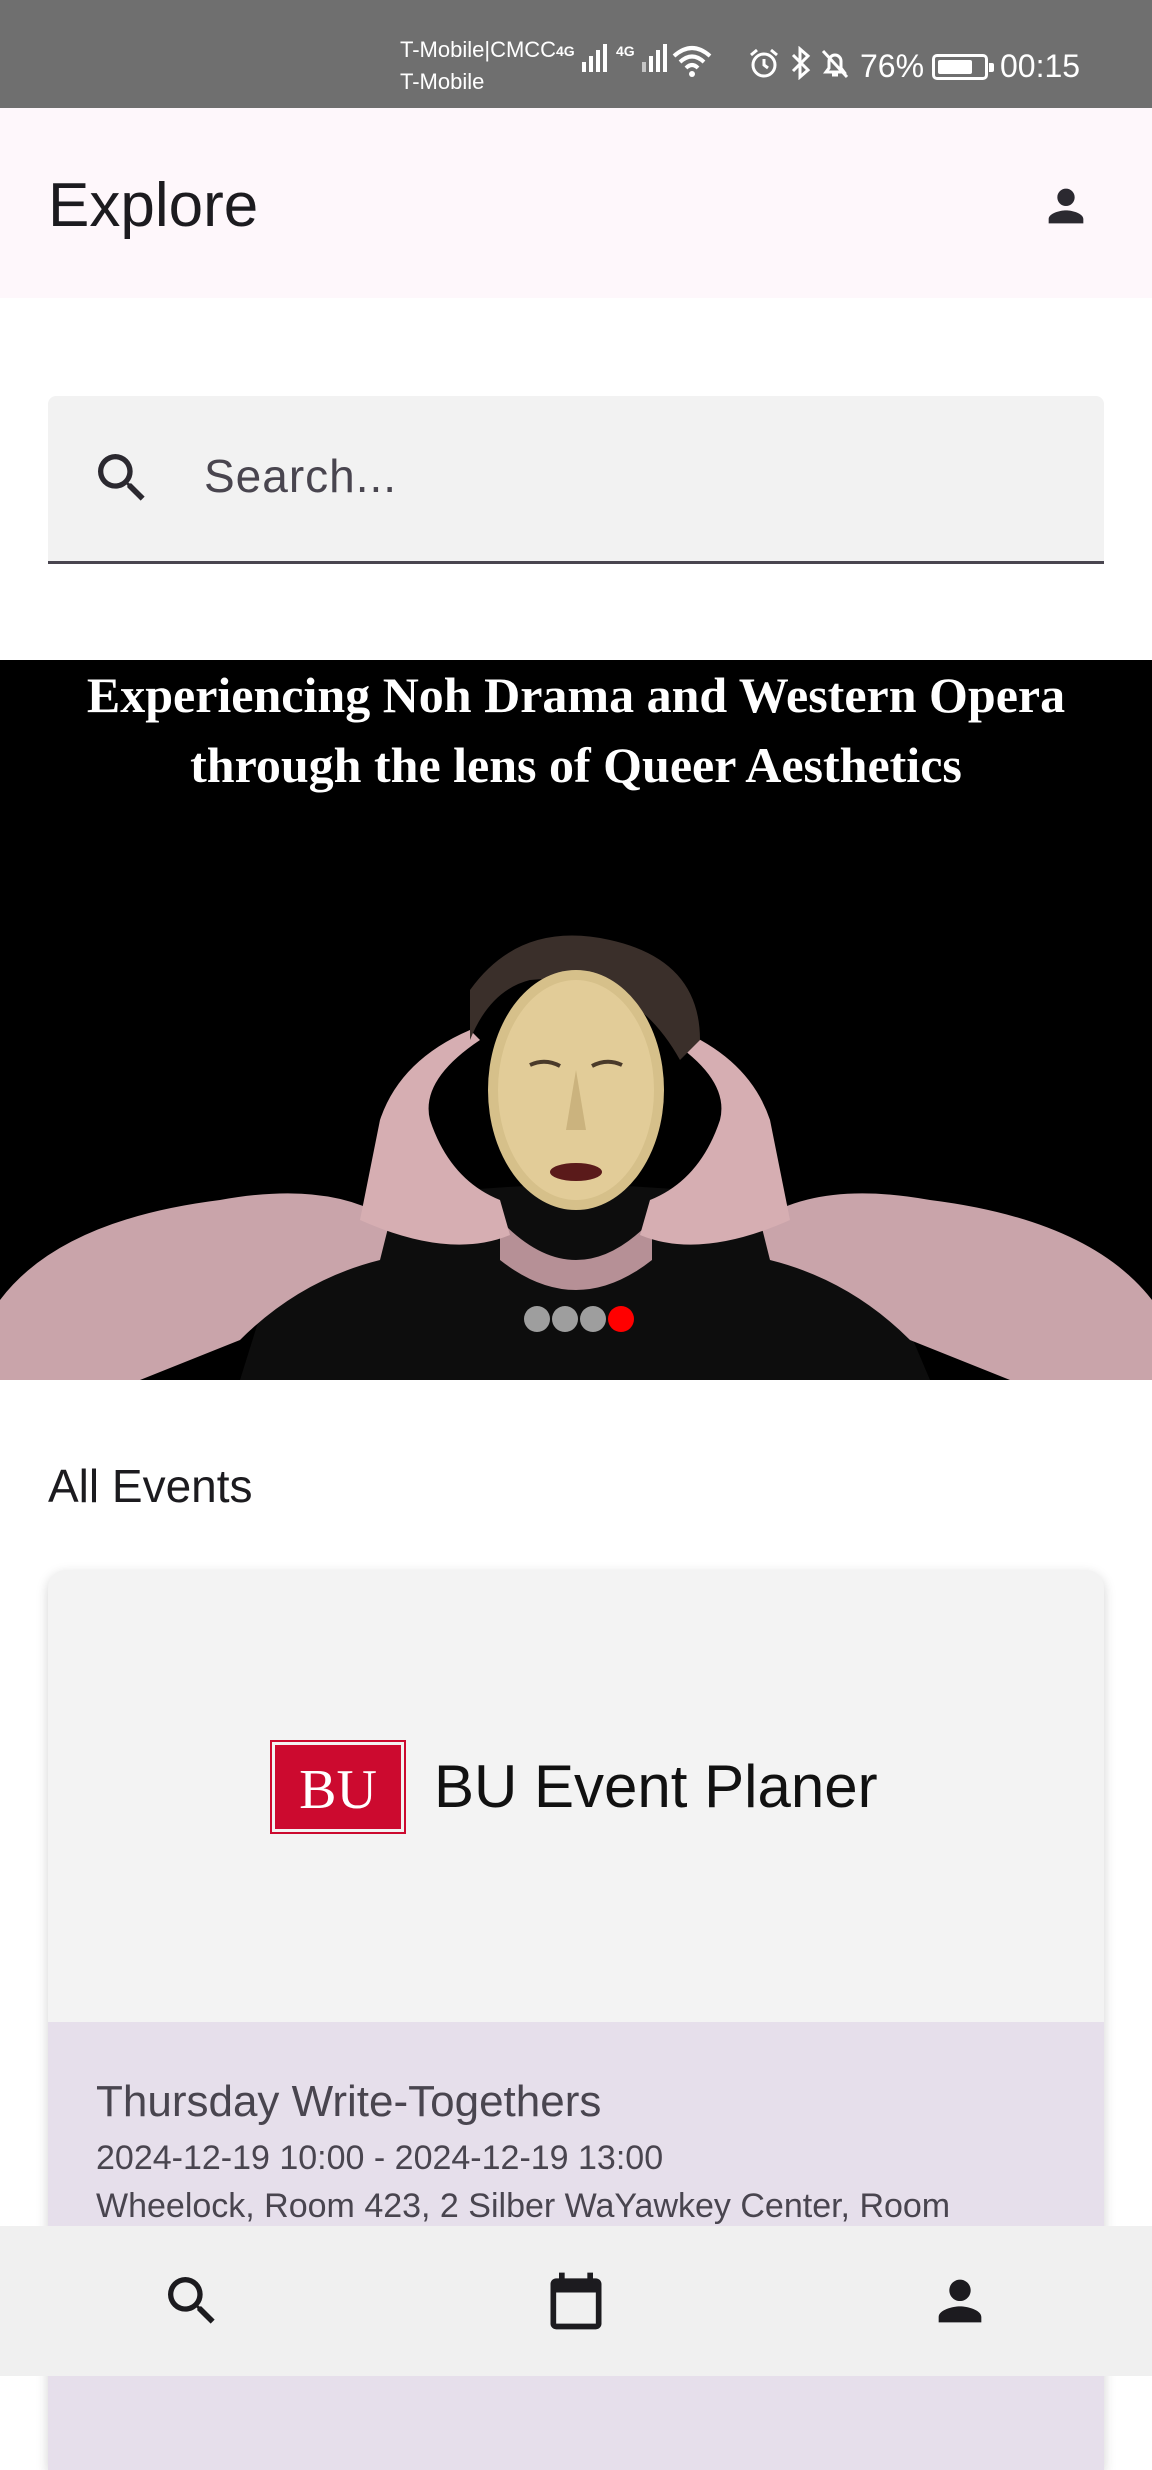 The height and width of the screenshot is (2470, 1152). What do you see at coordinates (963, 67) in the screenshot?
I see `battery-icon` at bounding box center [963, 67].